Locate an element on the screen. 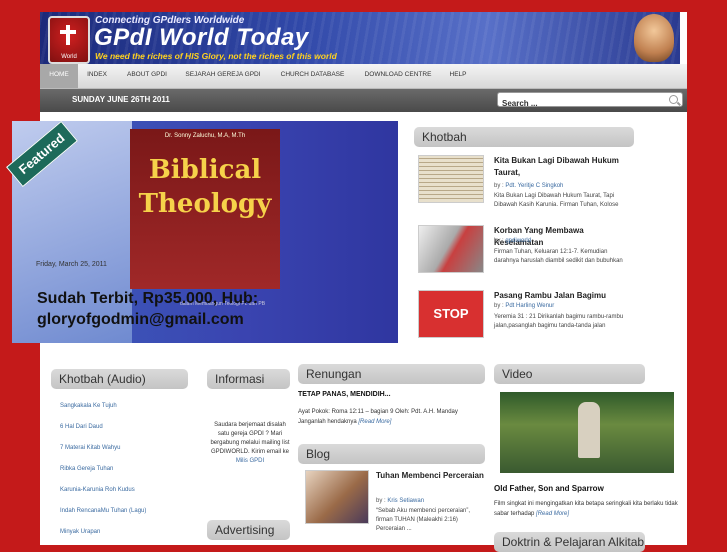 The height and width of the screenshot is (552, 727). search-box is located at coordinates (590, 101).